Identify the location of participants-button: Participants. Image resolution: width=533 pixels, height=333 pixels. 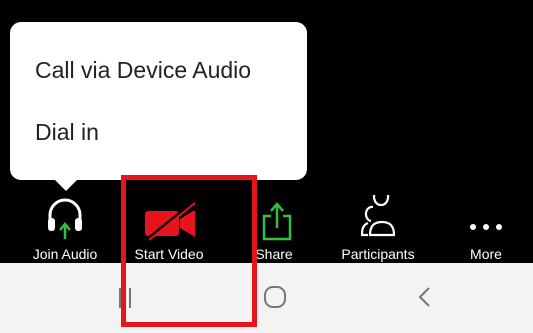
(378, 226).